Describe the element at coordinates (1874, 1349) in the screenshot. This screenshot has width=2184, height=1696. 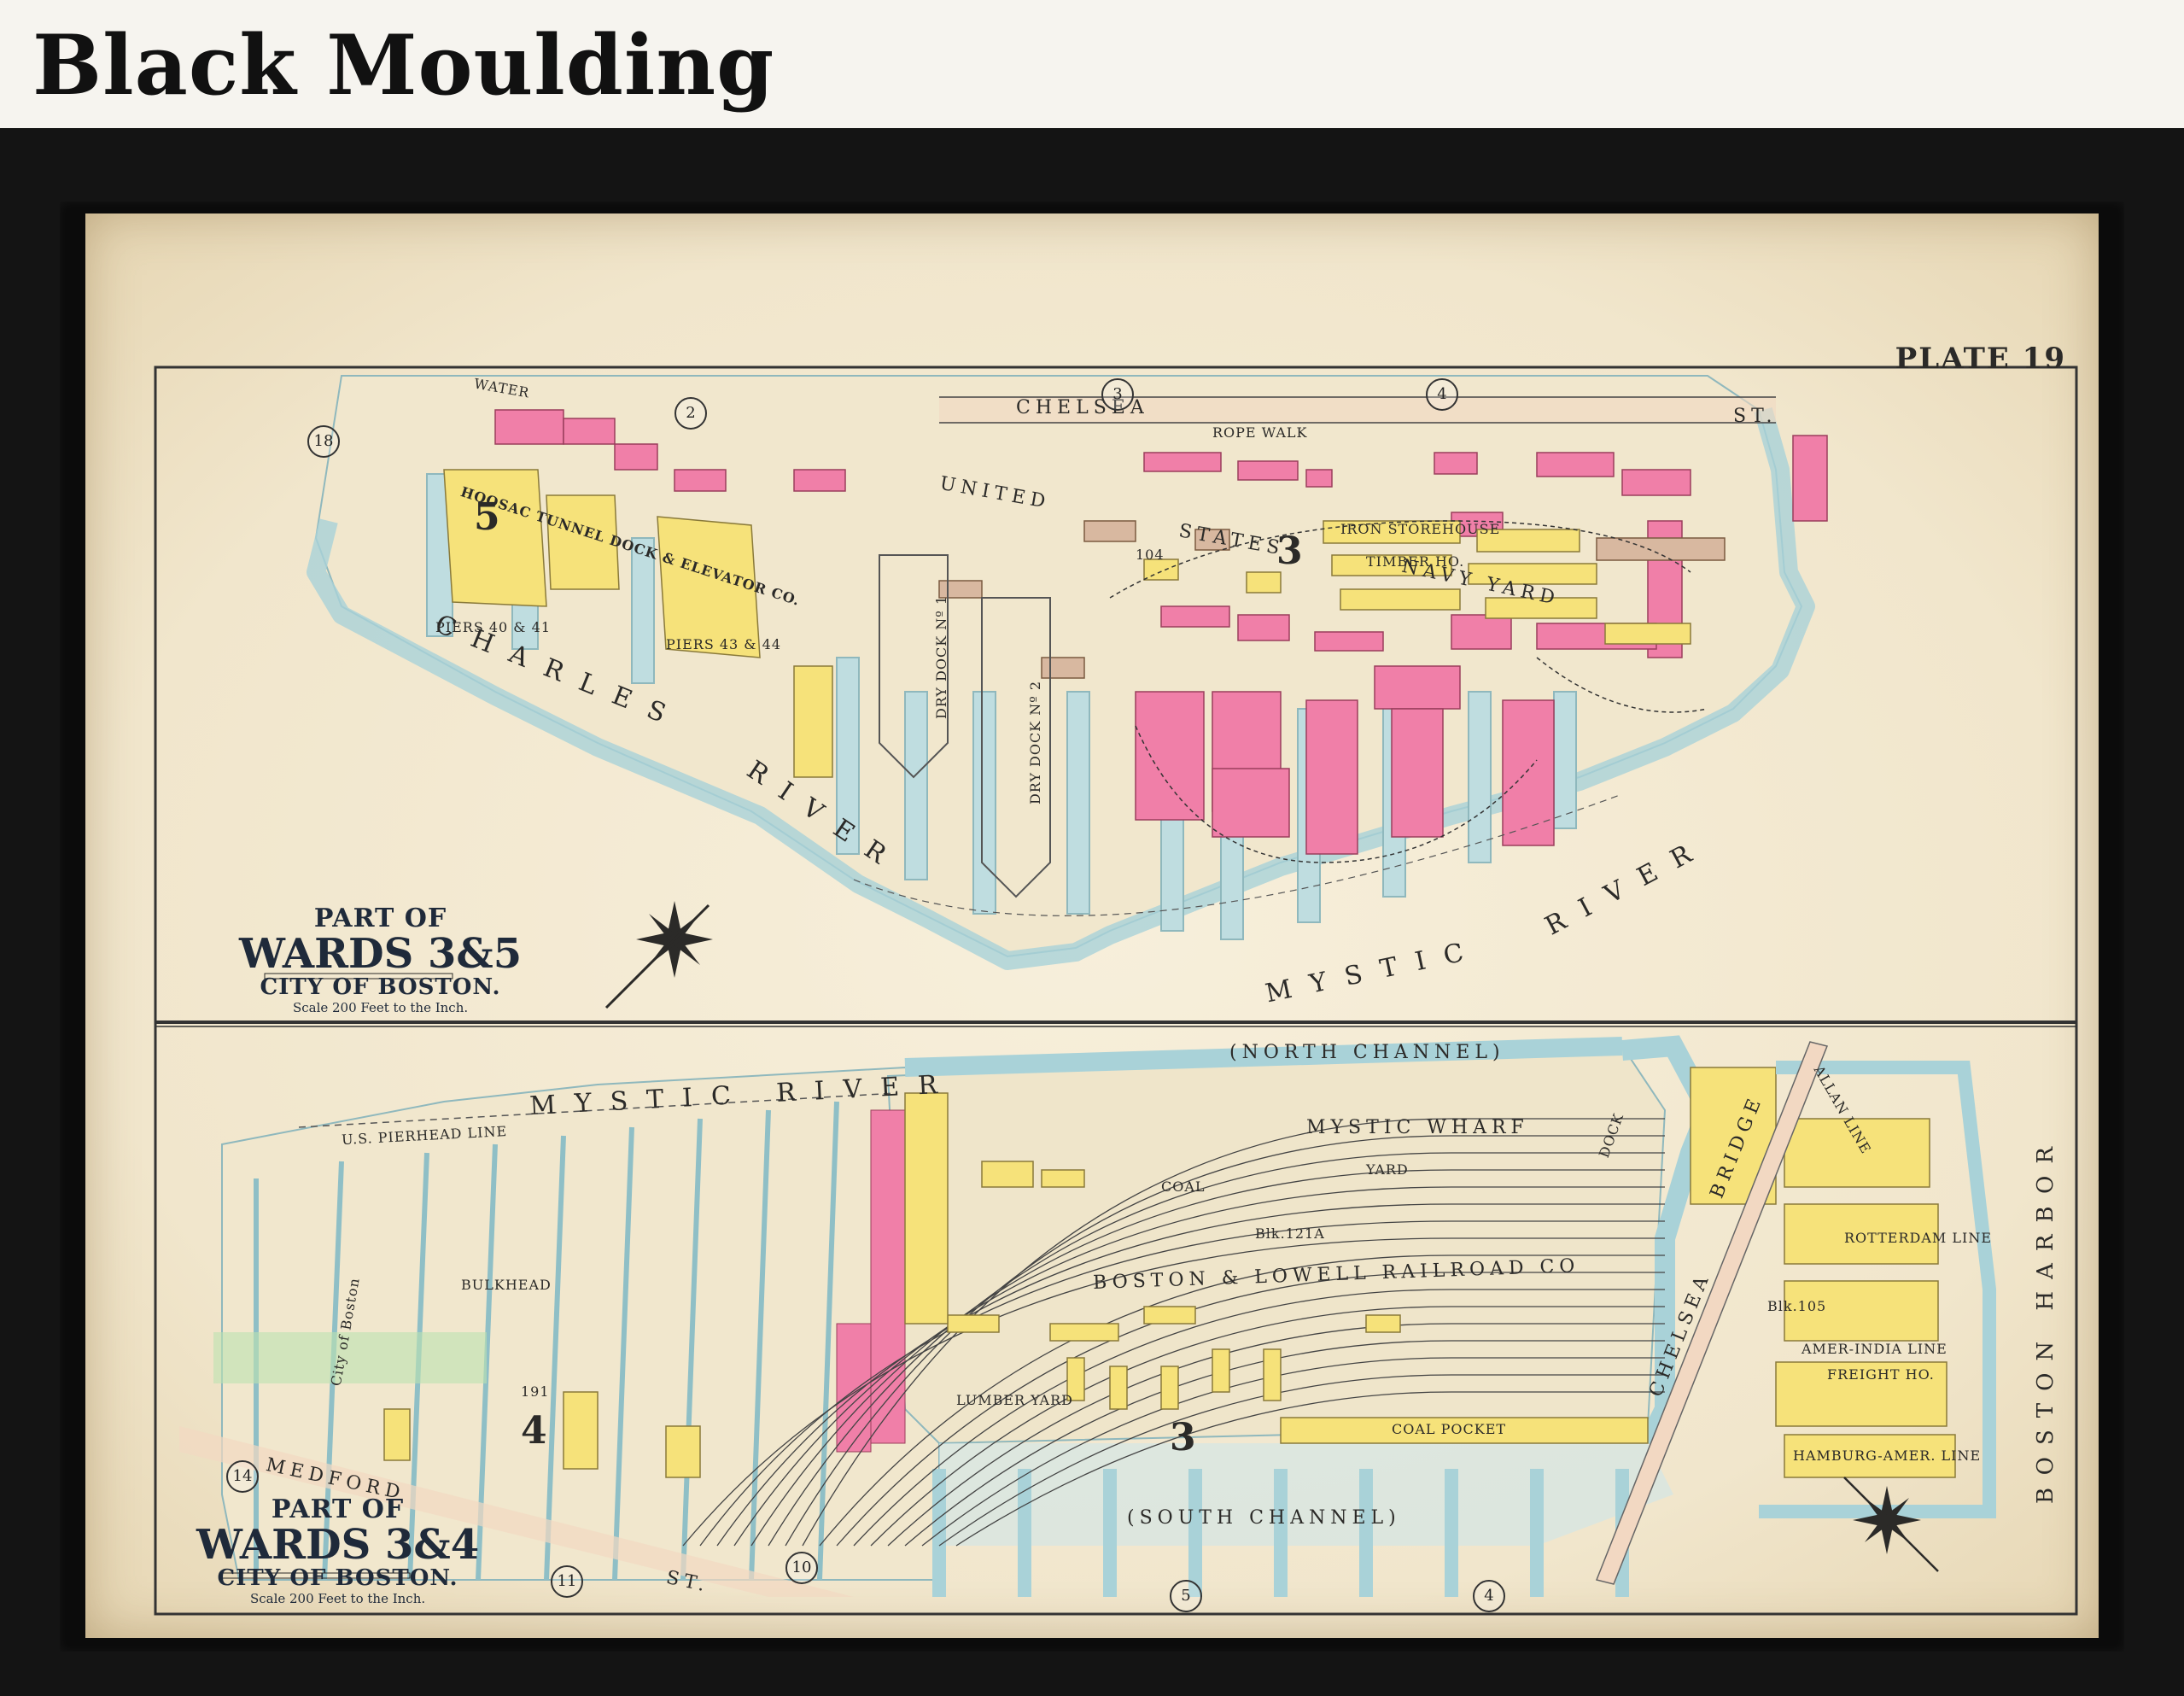
I see `amer-india-line-label: AMER-INDIA LINE` at that location.